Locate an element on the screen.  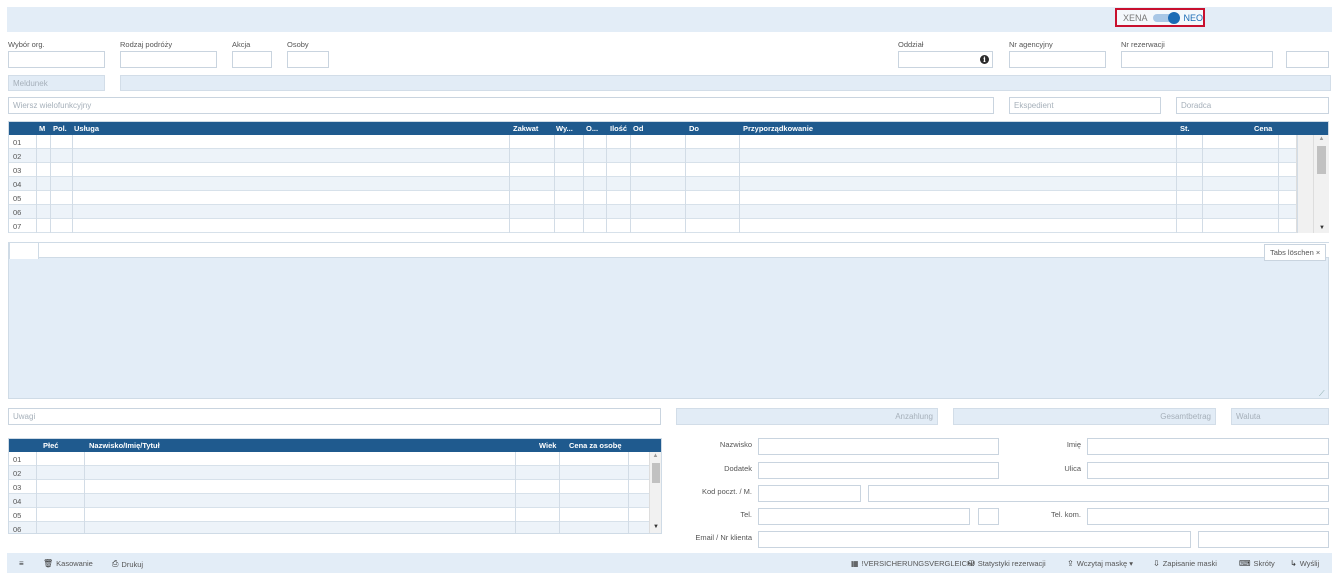
ulica-input is located at coordinates (1208, 470).